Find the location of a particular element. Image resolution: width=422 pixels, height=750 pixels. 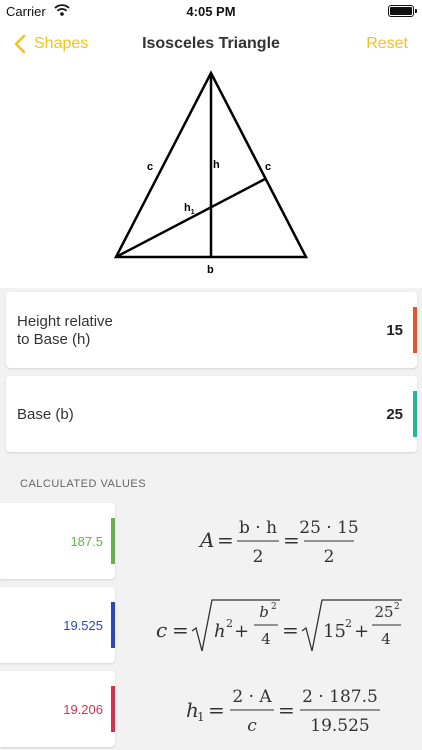

h1-formula: h 1 = 2 · A c = 2 · 187.5 19.525 is located at coordinates (271, 710).